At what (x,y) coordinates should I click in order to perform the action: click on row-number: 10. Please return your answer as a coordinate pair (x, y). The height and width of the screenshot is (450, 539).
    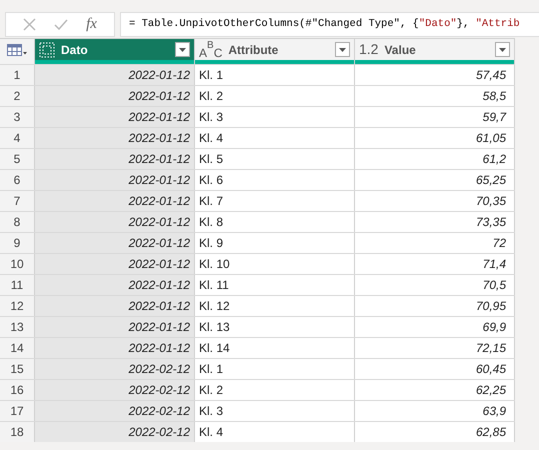
    Looking at the image, I should click on (17, 264).